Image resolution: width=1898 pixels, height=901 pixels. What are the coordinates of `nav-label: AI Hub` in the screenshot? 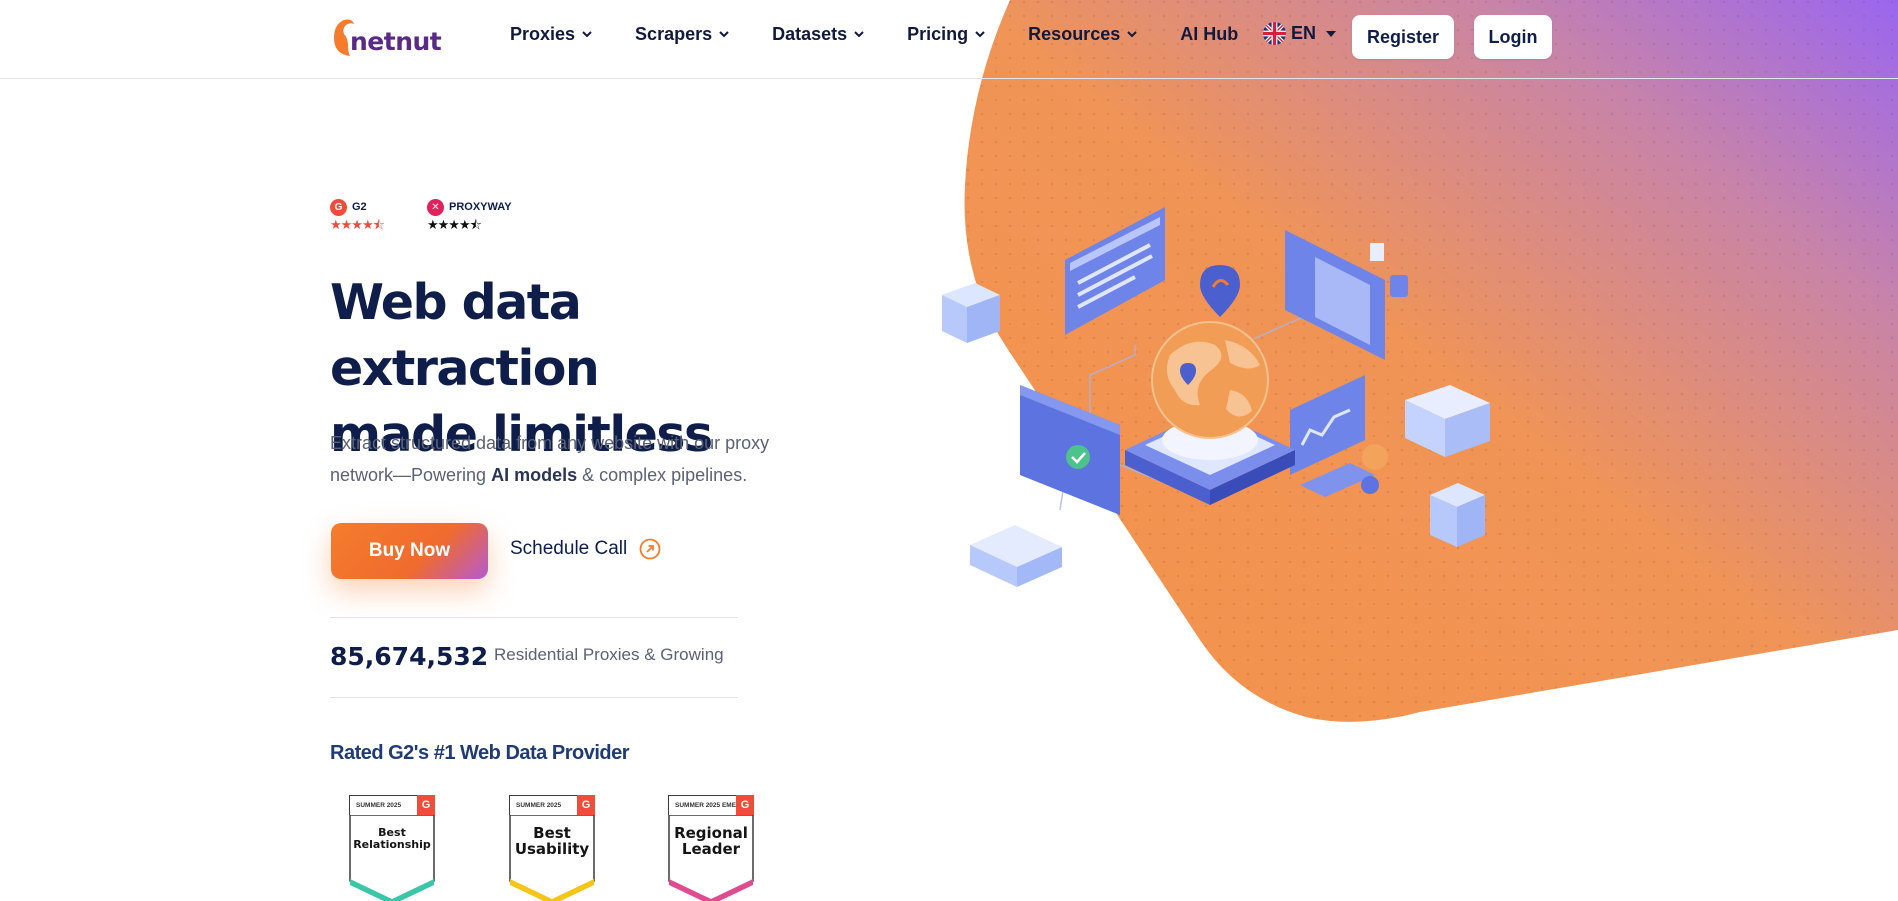 It's located at (1209, 33).